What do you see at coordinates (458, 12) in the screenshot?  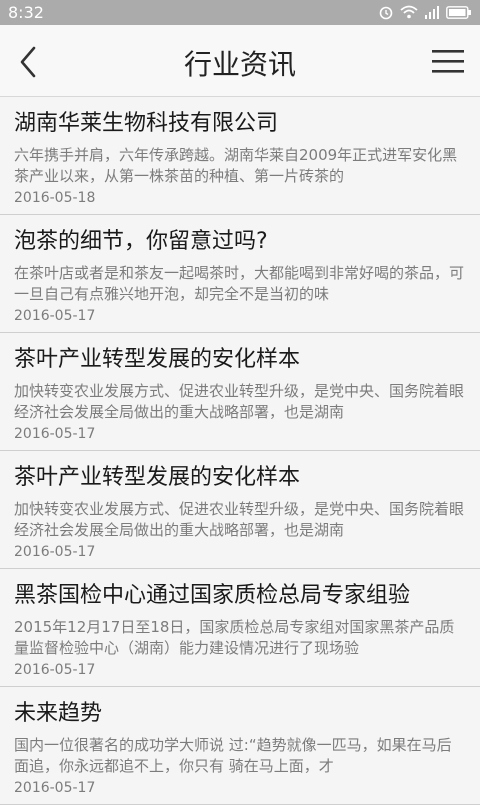 I see `battery-icon` at bounding box center [458, 12].